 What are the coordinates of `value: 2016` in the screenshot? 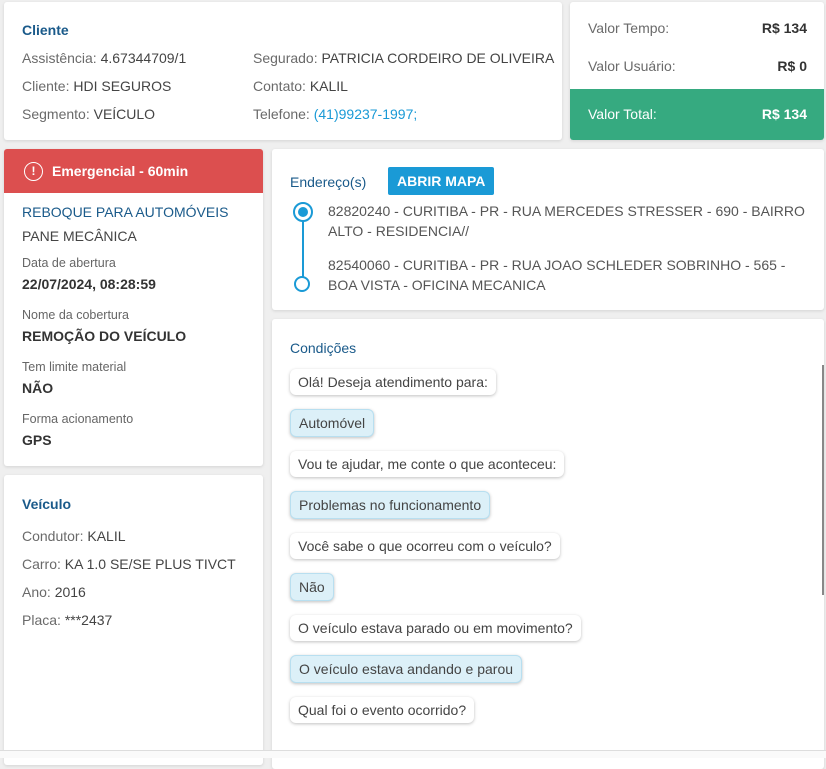 It's located at (70, 592).